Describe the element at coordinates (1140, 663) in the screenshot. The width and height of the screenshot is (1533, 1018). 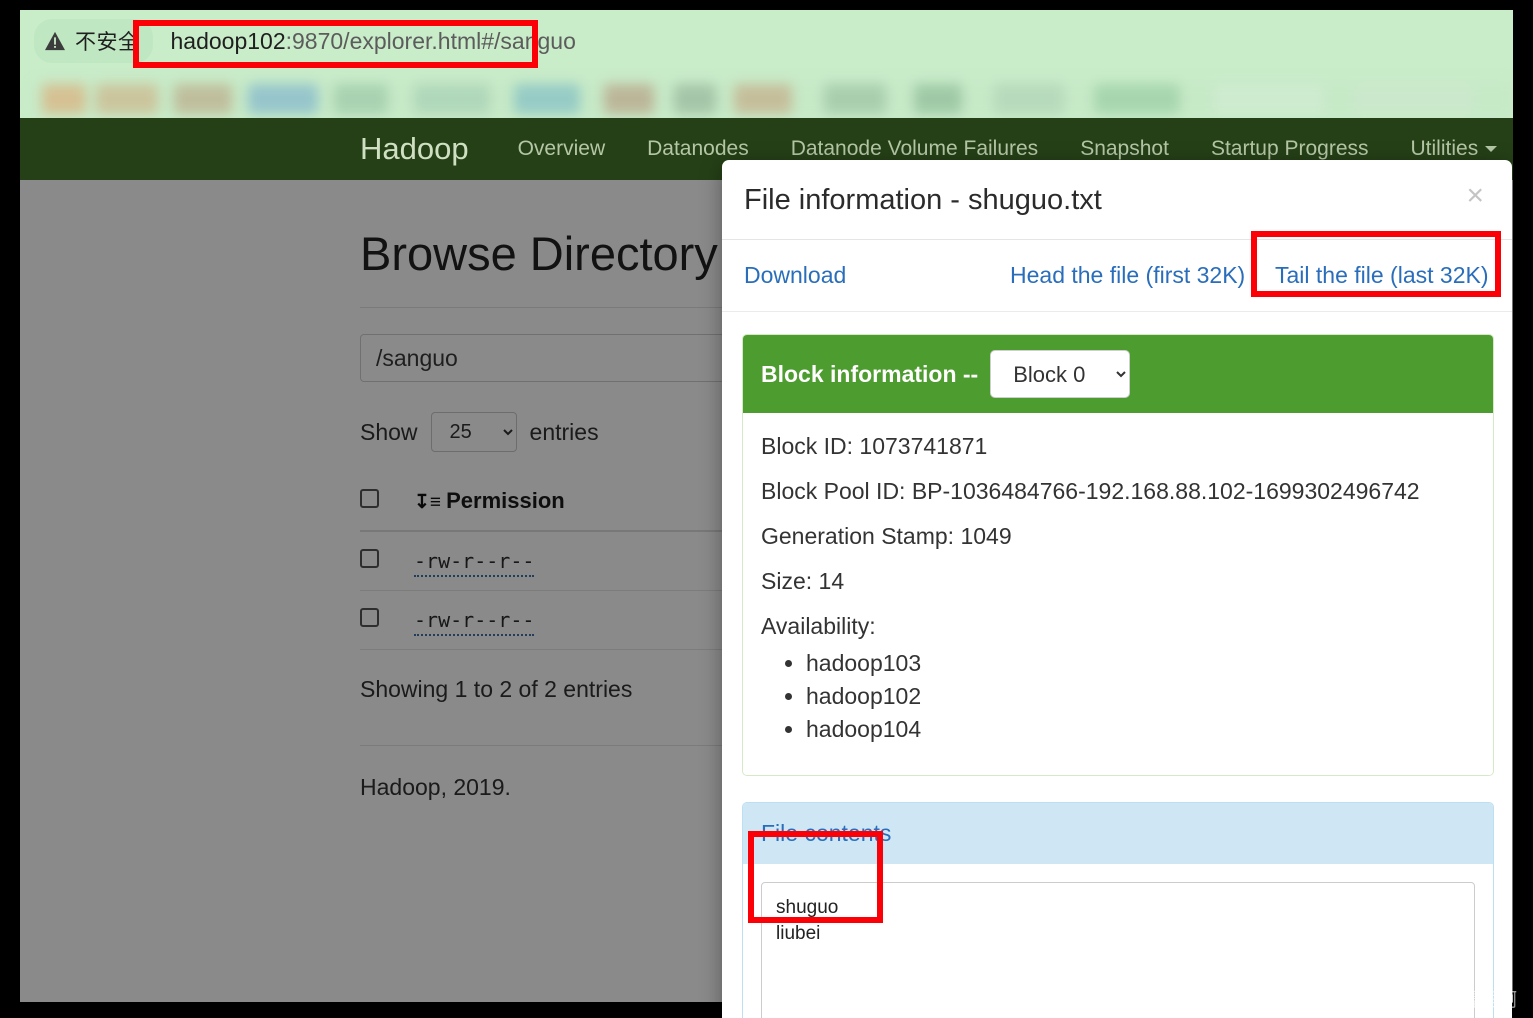
I see `list-item: hadoop103` at that location.